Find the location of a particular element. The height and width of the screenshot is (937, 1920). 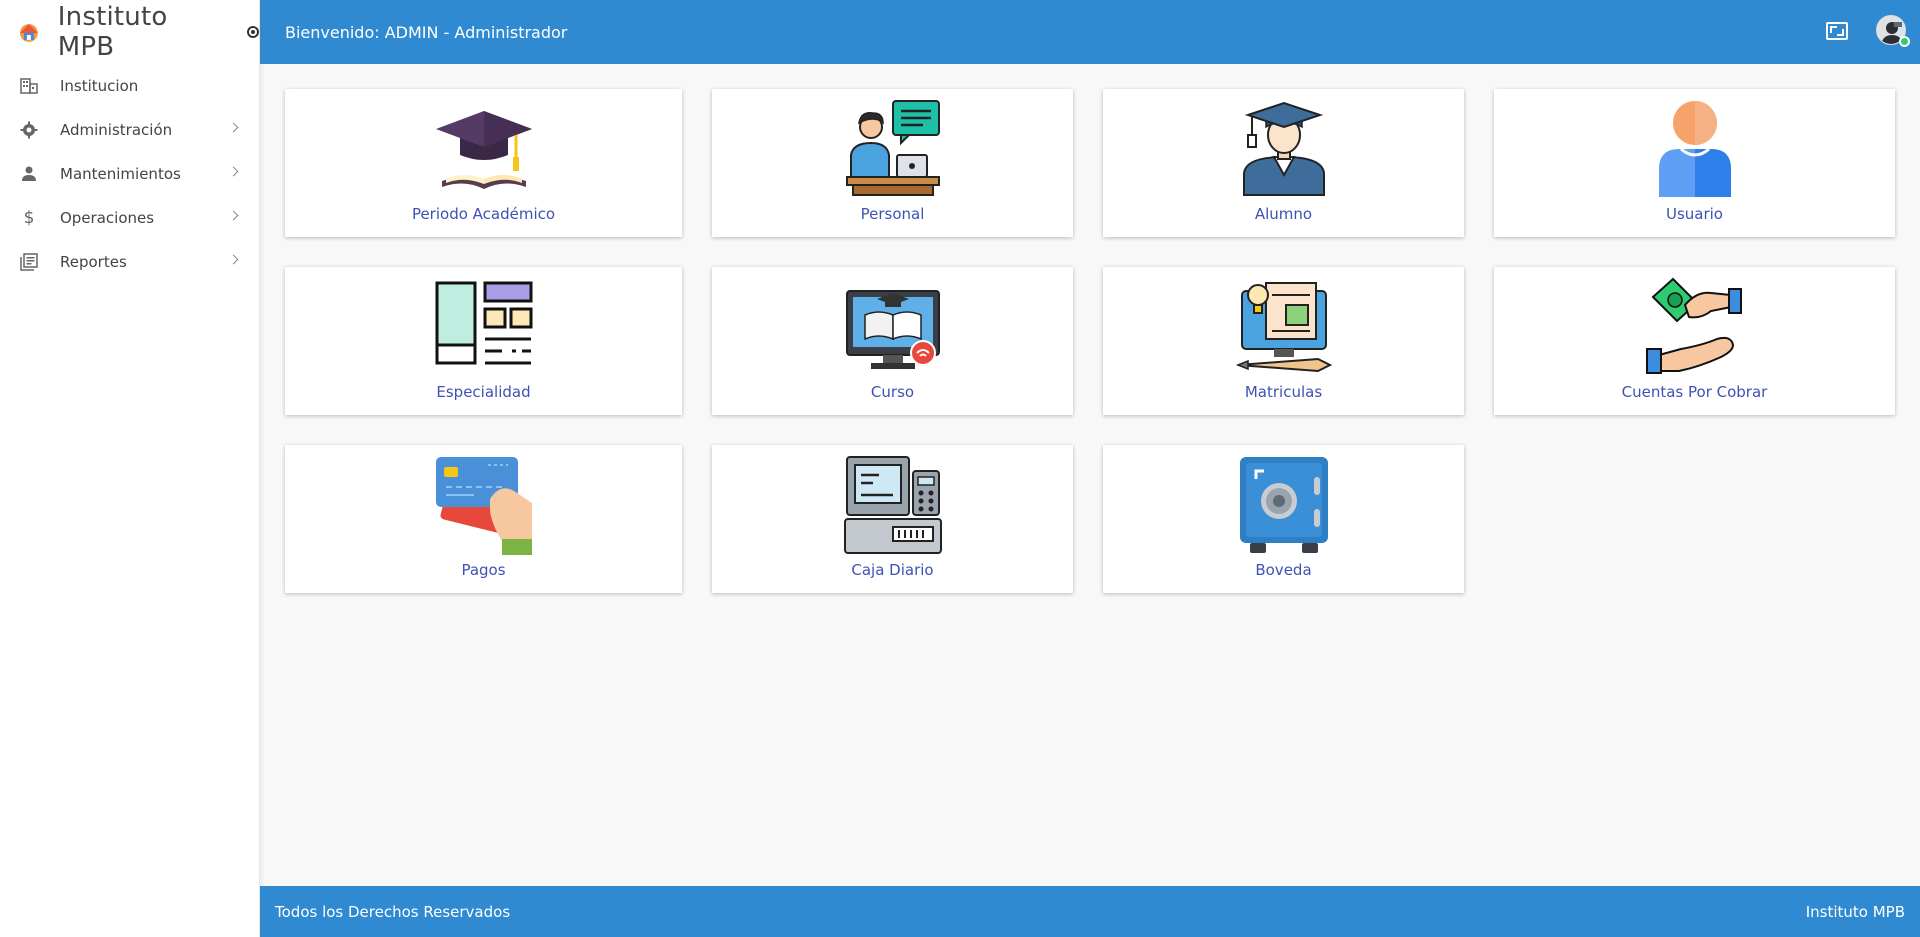

sidebar-item-label: Reportes is located at coordinates (93, 262).